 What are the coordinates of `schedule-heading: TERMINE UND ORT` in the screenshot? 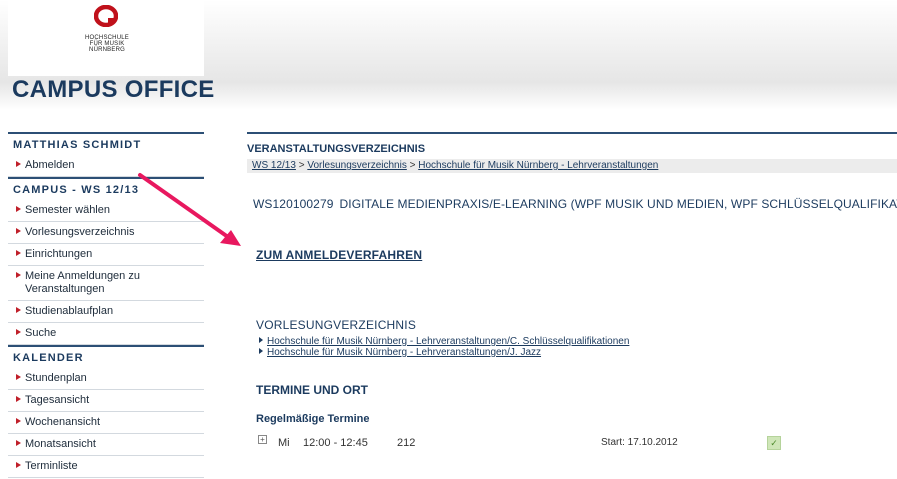 It's located at (312, 390).